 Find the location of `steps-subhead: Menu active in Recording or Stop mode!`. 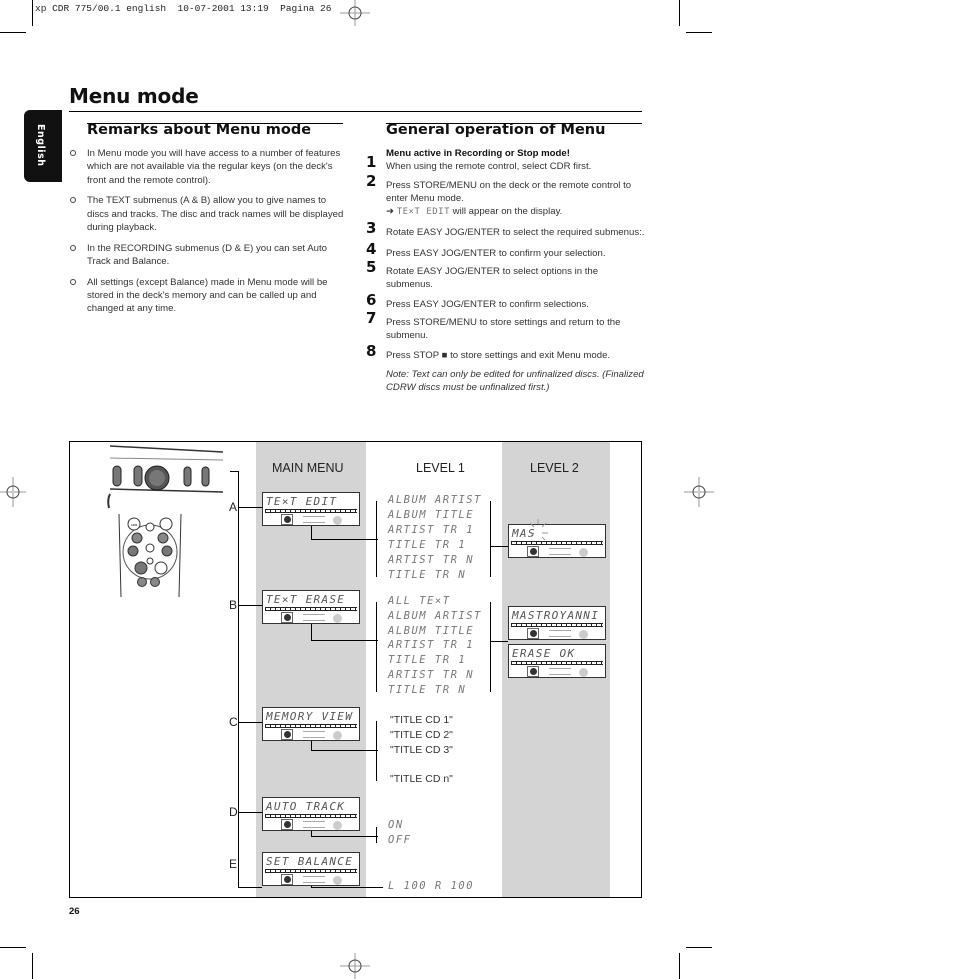

steps-subhead: Menu active in Recording or Stop mode! is located at coordinates (478, 153).